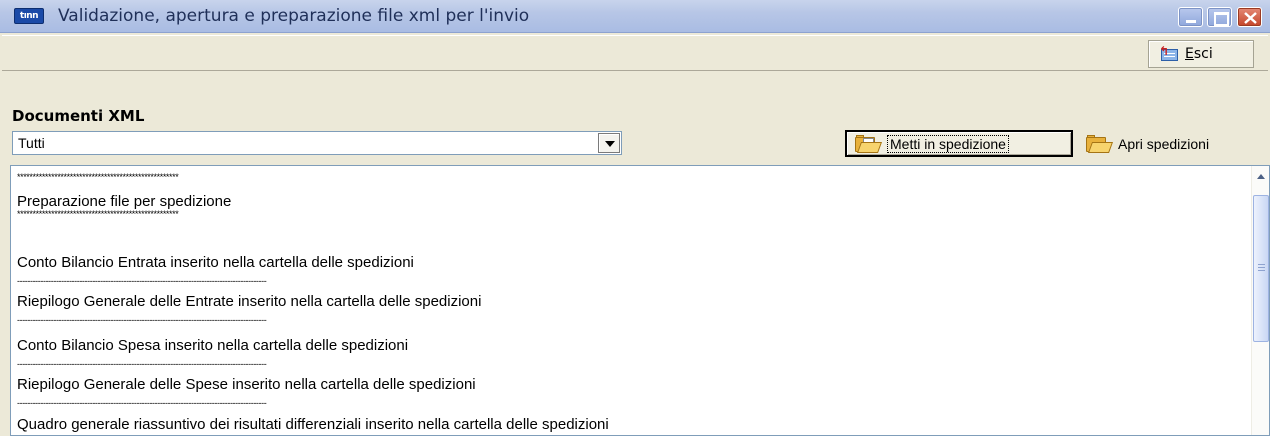  Describe the element at coordinates (1189, 54) in the screenshot. I see `exit-button-mnemonic: E` at that location.